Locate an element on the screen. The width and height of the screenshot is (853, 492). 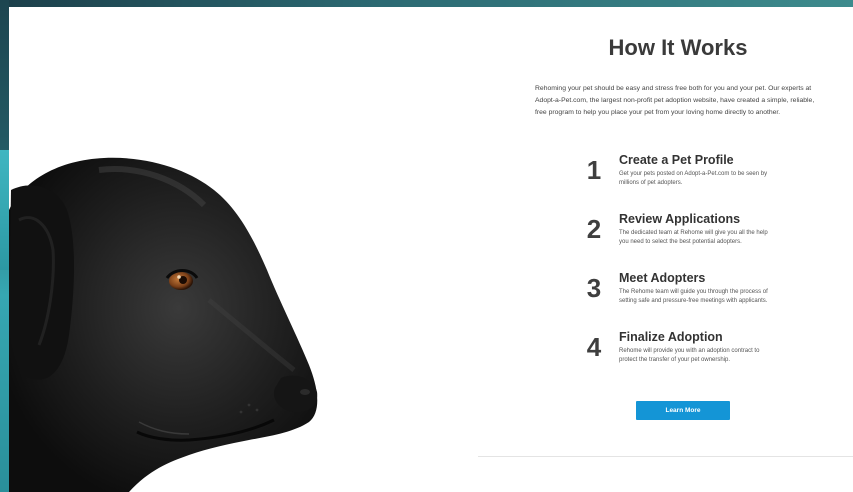
section-title: How It Works is located at coordinates (678, 47).